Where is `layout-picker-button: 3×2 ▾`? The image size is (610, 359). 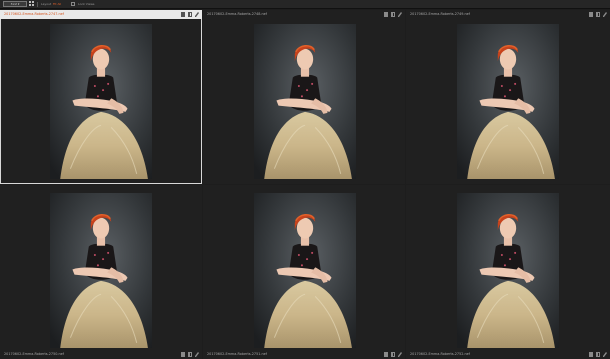
layout-picker-button: 3×2 ▾ is located at coordinates (15, 4).